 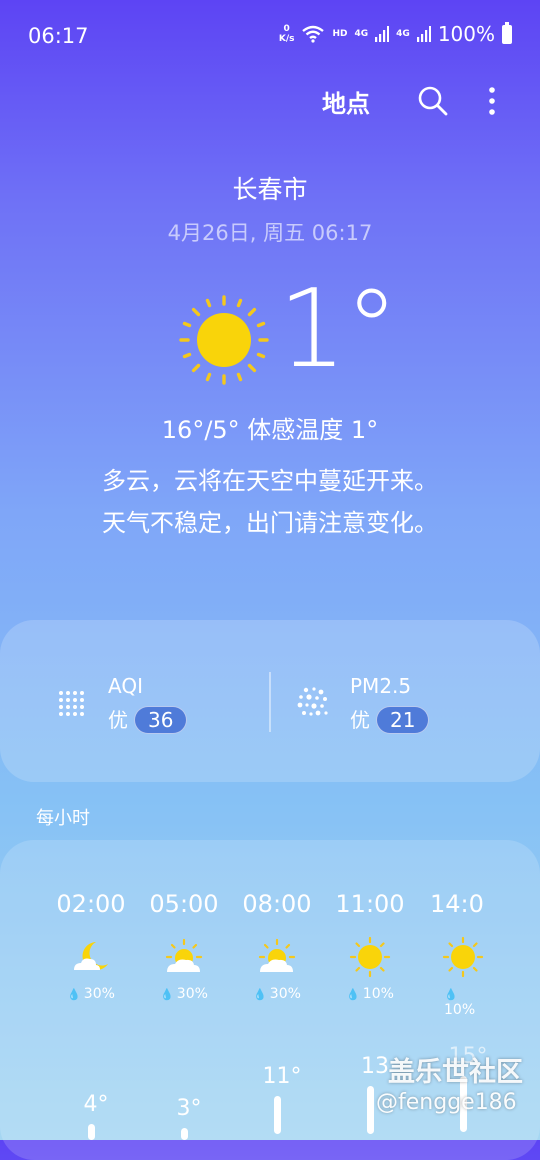 What do you see at coordinates (184, 904) in the screenshot?
I see `hourly-time: 05:00` at bounding box center [184, 904].